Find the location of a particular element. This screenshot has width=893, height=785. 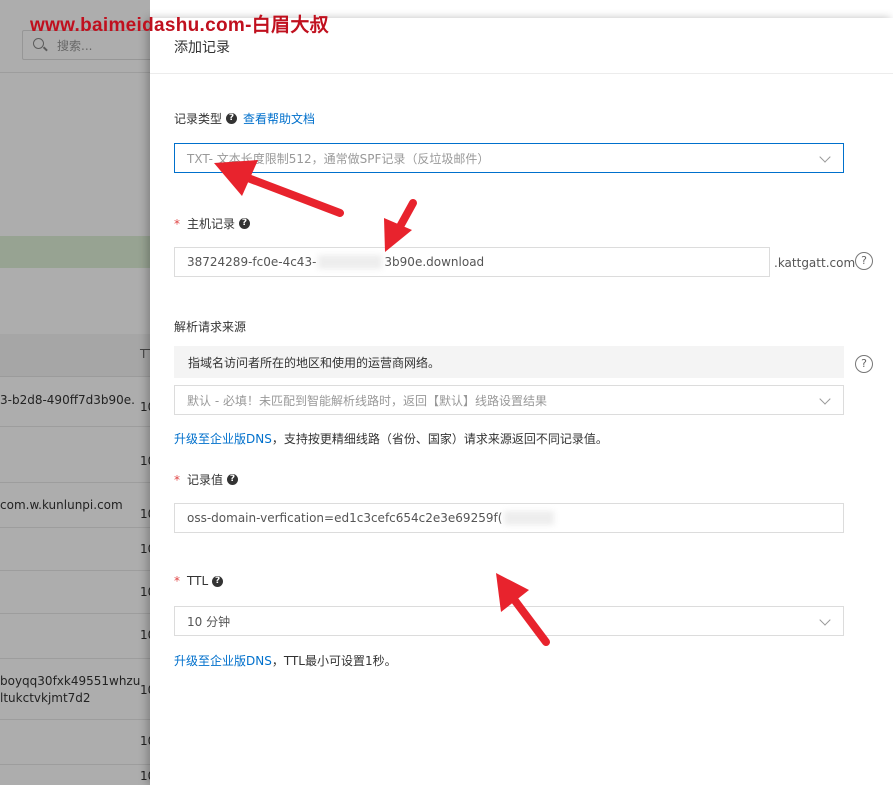

host-record-value-prefix: 38724289-fc0e-4c43- is located at coordinates (252, 262).